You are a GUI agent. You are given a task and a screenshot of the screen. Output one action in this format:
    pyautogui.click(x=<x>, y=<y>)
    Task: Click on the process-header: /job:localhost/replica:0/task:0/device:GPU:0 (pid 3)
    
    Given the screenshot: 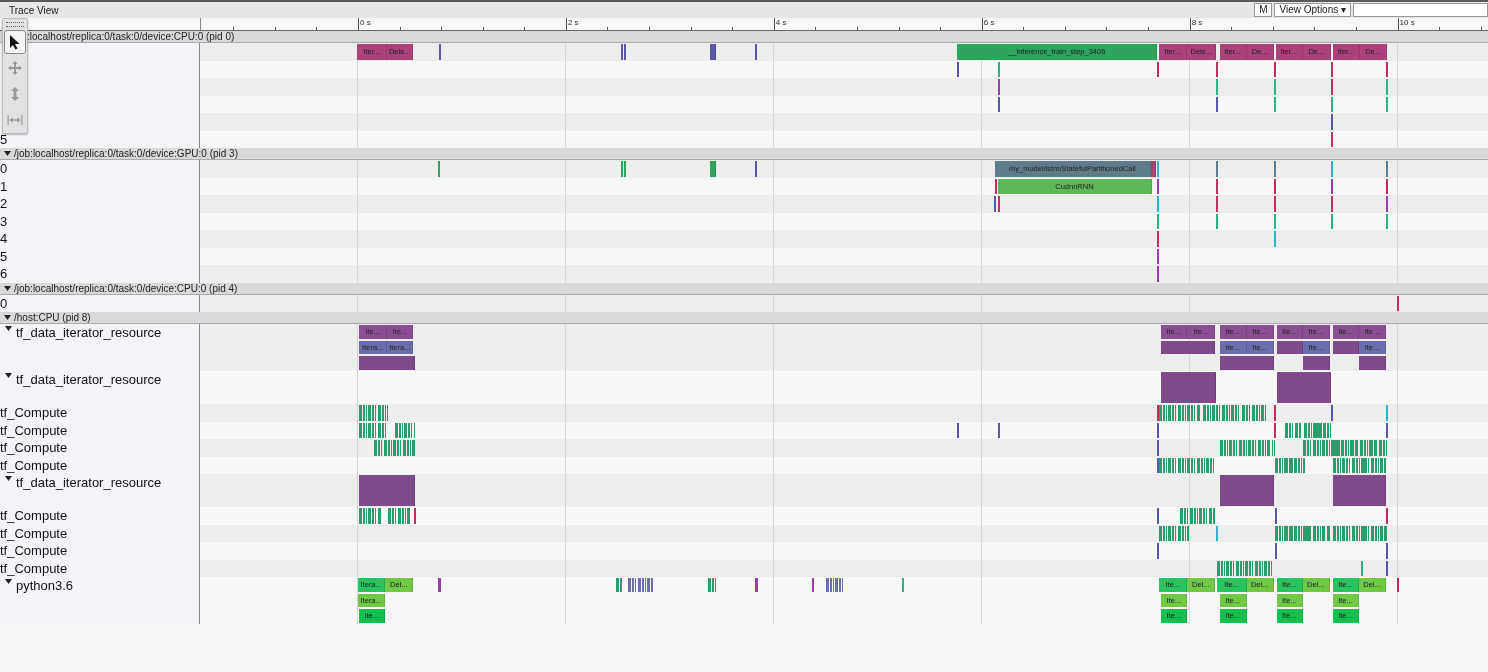 What is the action you would take?
    pyautogui.click(x=744, y=154)
    